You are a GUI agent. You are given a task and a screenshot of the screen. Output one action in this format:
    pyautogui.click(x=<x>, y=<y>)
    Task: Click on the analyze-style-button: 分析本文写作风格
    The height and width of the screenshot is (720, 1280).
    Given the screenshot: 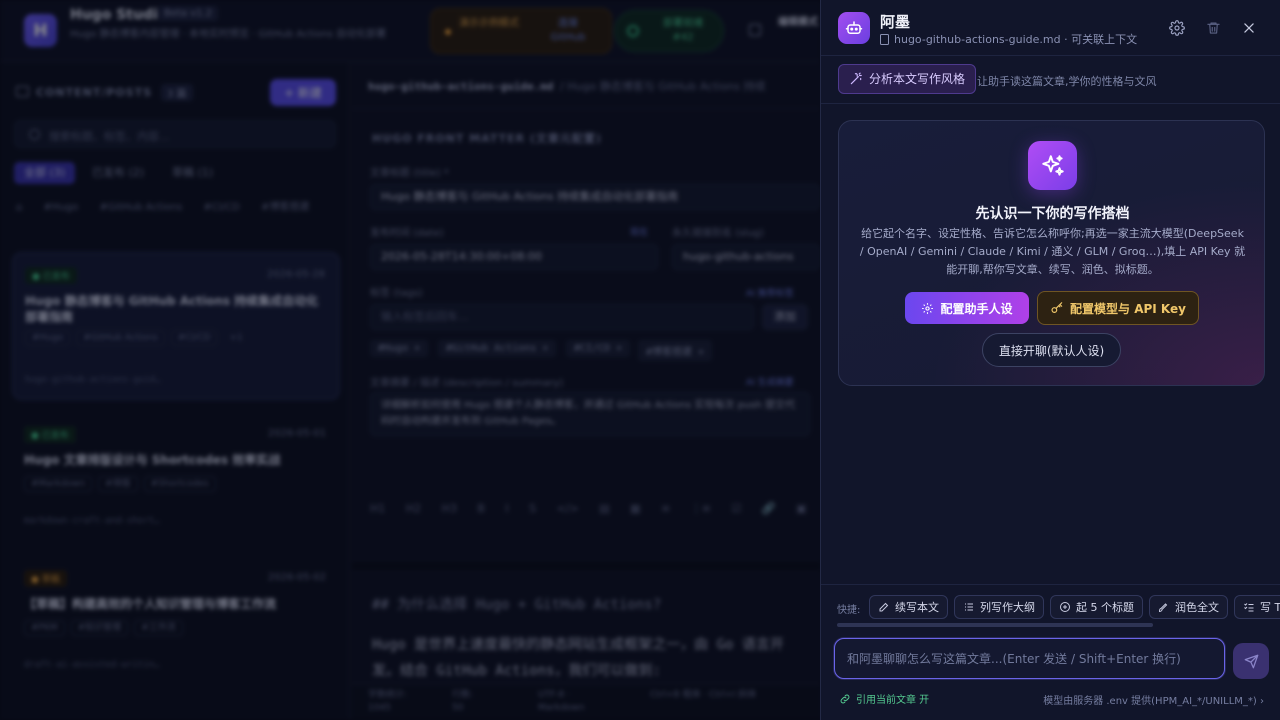 What is the action you would take?
    pyautogui.click(x=907, y=79)
    